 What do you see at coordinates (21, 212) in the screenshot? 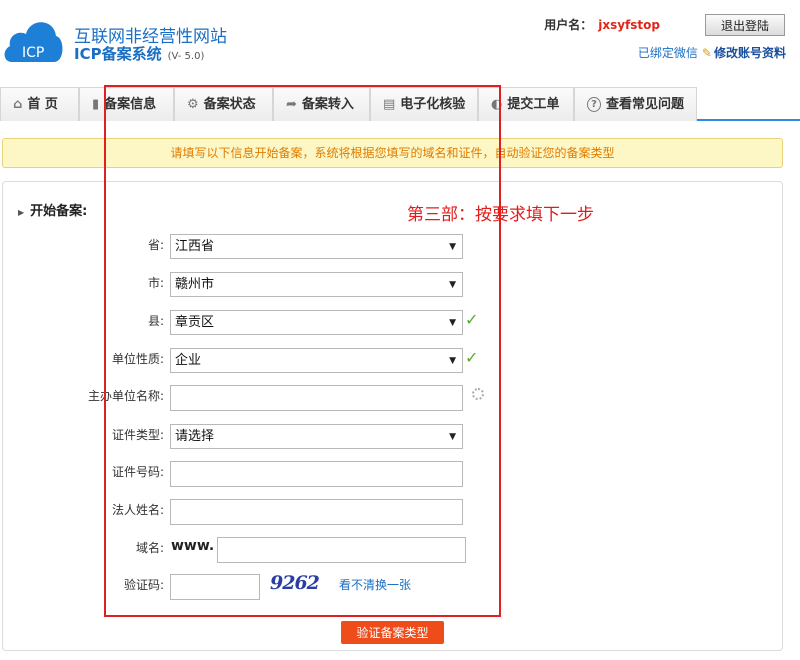
I see `triangle-right-icon: ▶` at bounding box center [21, 212].